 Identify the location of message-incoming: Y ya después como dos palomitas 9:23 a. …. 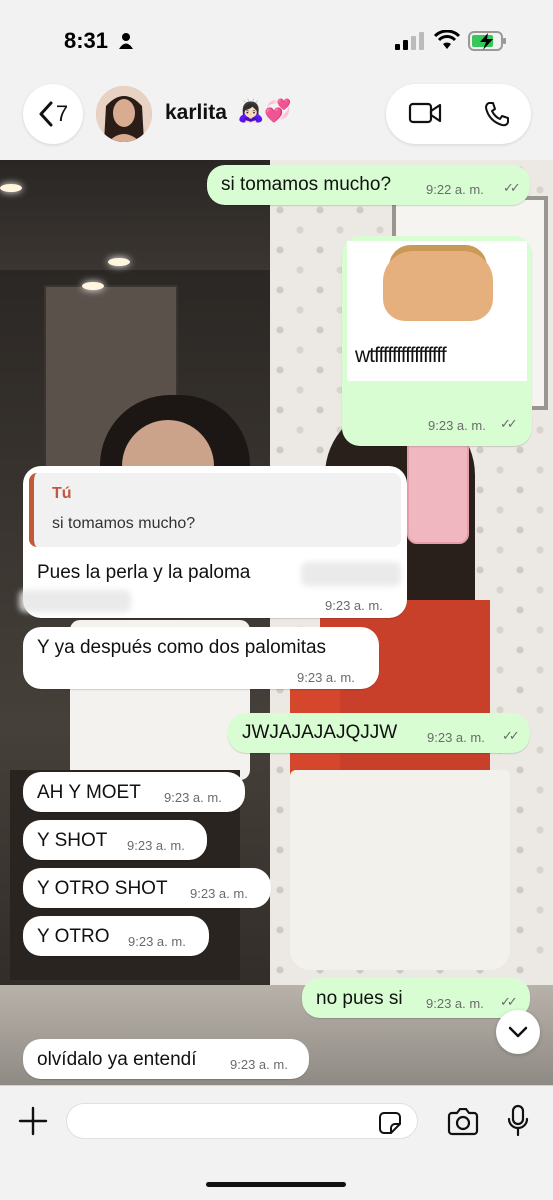
(201, 658).